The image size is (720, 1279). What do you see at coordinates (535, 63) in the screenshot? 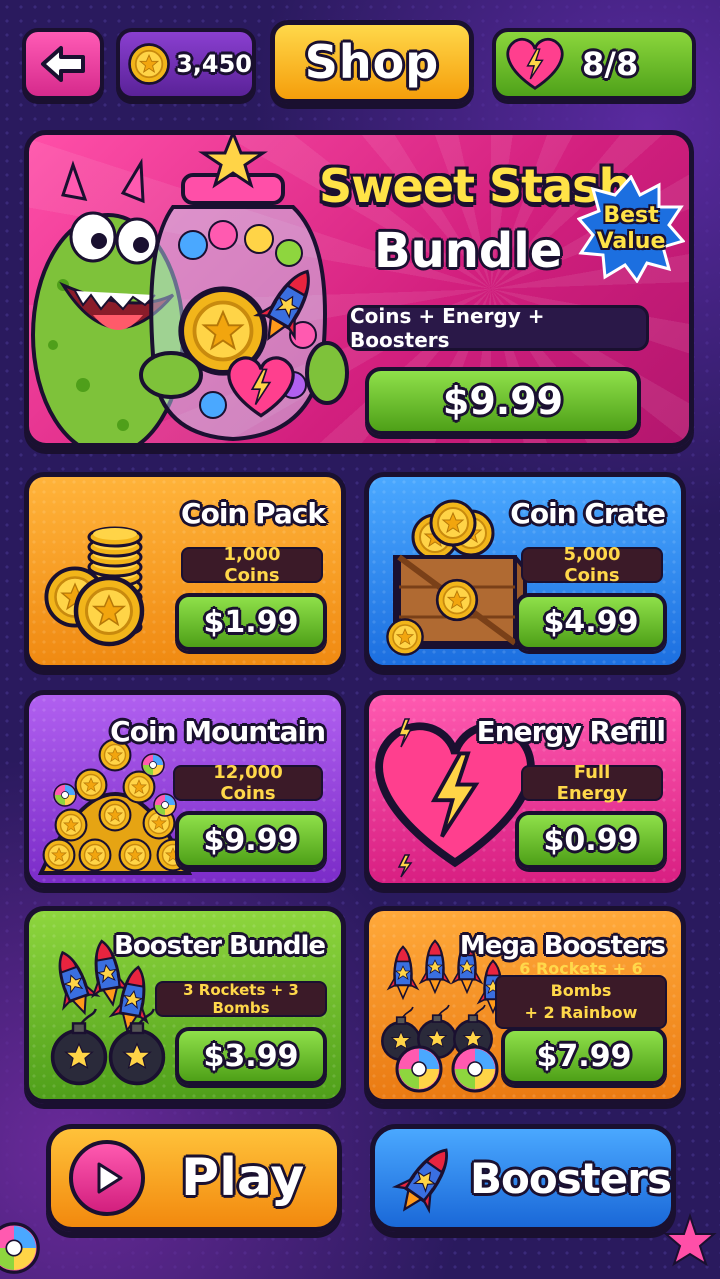
I see `energy-heart-icon` at bounding box center [535, 63].